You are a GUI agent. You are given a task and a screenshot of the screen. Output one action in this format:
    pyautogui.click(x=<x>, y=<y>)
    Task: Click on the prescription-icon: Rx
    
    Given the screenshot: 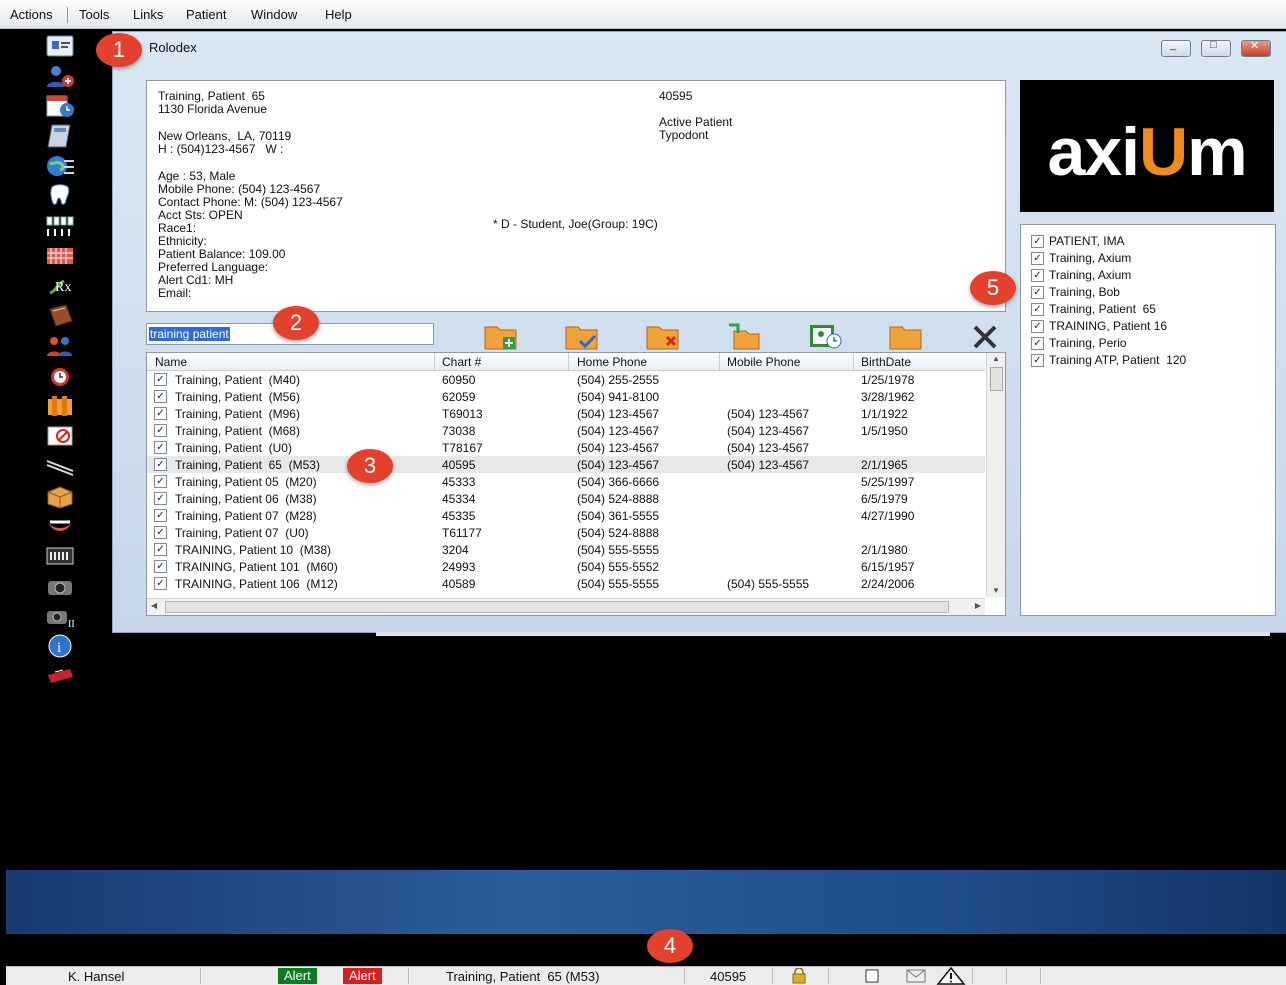 What is the action you would take?
    pyautogui.click(x=60, y=286)
    